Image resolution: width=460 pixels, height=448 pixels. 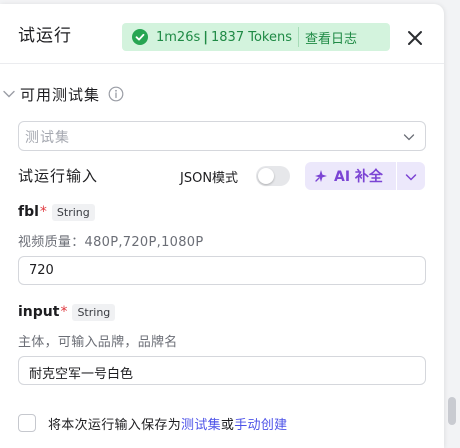 I want to click on ai-complete-label: AI 补全, so click(x=358, y=177).